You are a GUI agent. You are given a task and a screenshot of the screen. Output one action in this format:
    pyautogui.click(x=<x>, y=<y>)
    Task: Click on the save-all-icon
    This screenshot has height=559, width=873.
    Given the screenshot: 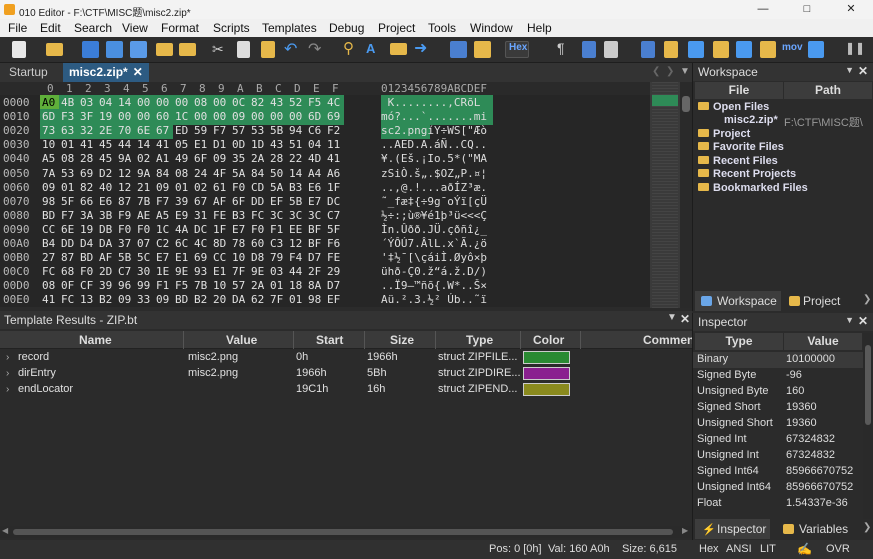 What is the action you would take?
    pyautogui.click(x=138, y=49)
    